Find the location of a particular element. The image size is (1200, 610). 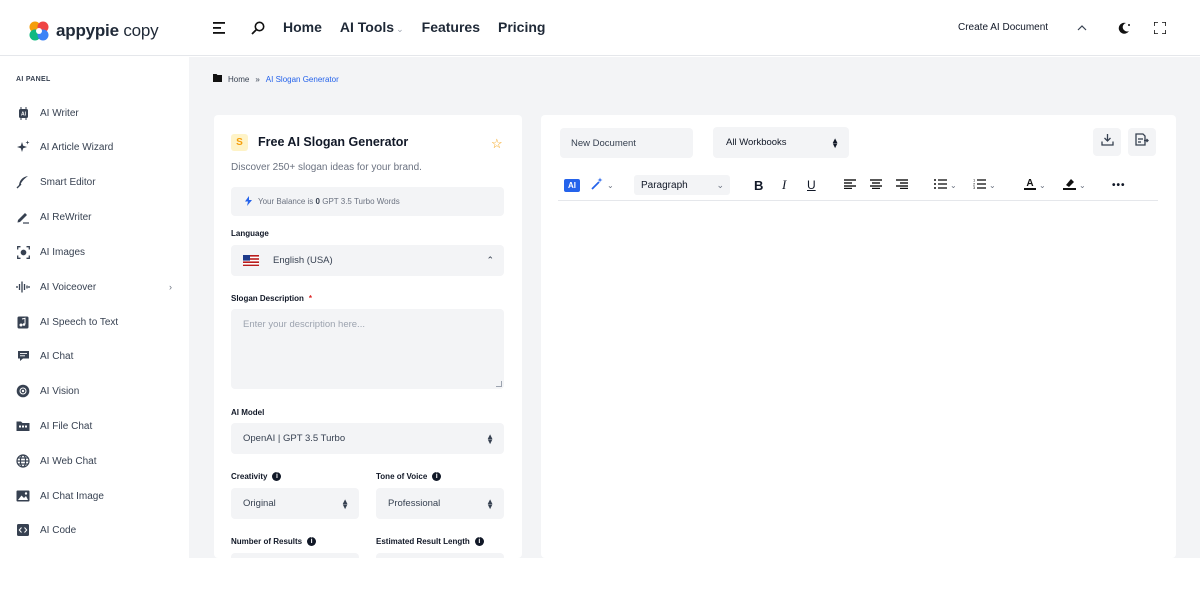

number-of-results-select is located at coordinates (295, 555).